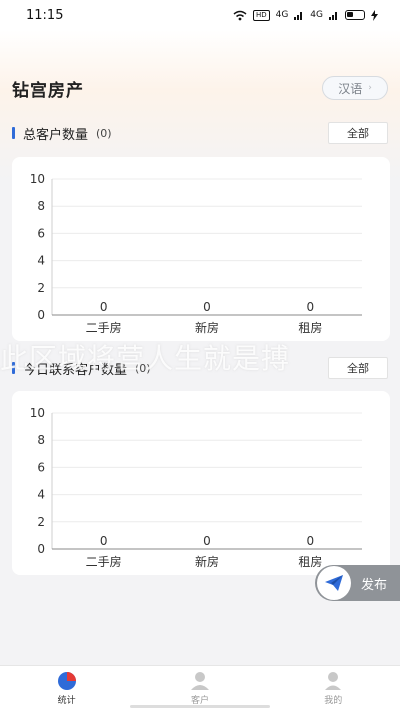 The image size is (400, 711). I want to click on app-title: 钻宫房产, so click(48, 90).